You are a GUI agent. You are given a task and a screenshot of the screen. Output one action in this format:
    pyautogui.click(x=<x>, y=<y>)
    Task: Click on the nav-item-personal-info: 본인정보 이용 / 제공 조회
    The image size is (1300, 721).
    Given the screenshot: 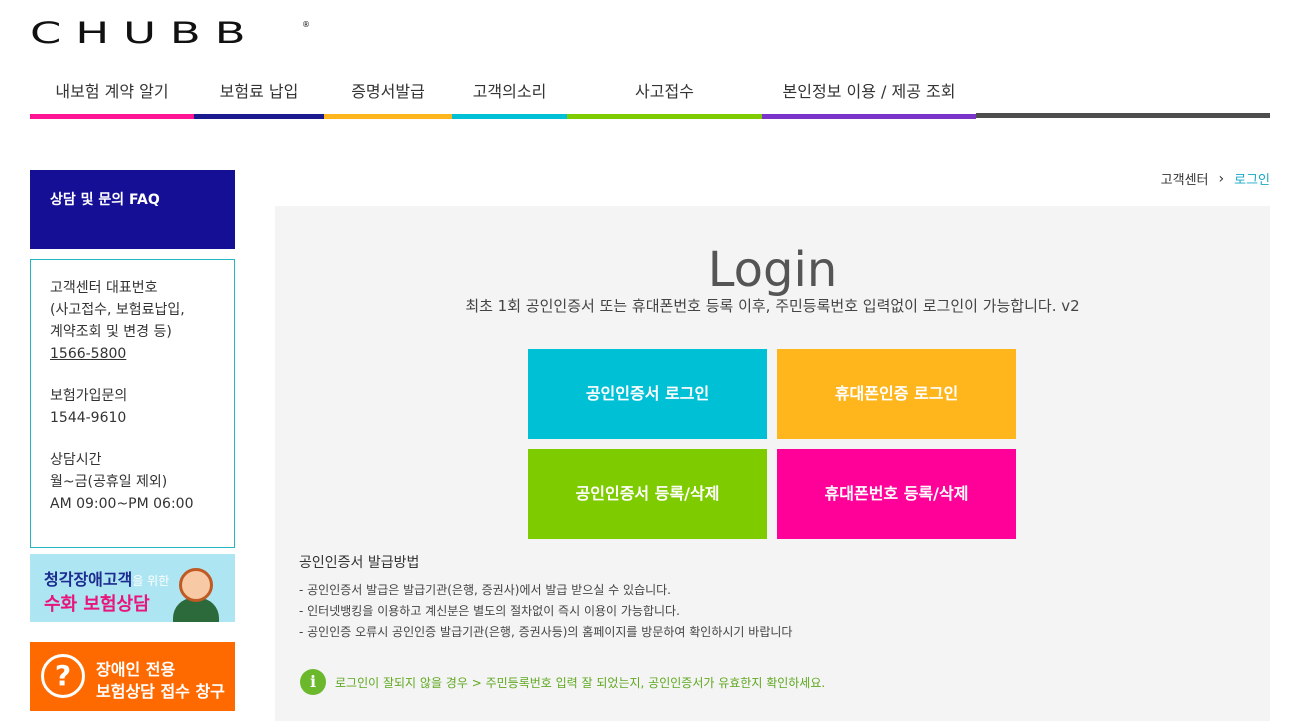 What is the action you would take?
    pyautogui.click(x=869, y=100)
    